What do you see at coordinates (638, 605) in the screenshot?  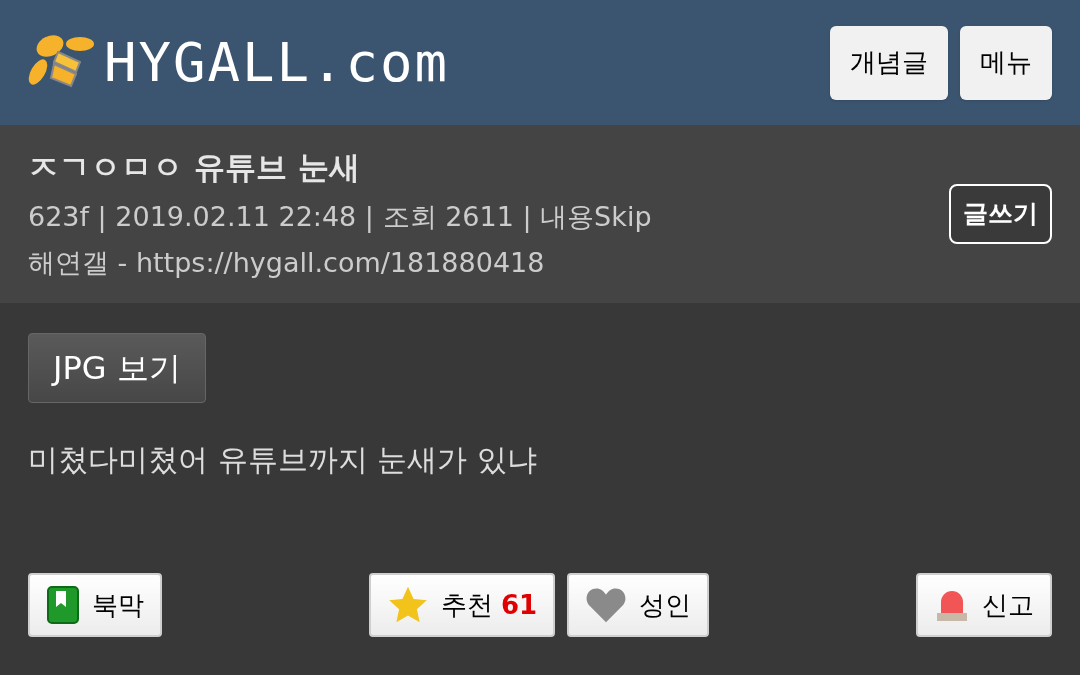 I see `adult-button: 성인` at bounding box center [638, 605].